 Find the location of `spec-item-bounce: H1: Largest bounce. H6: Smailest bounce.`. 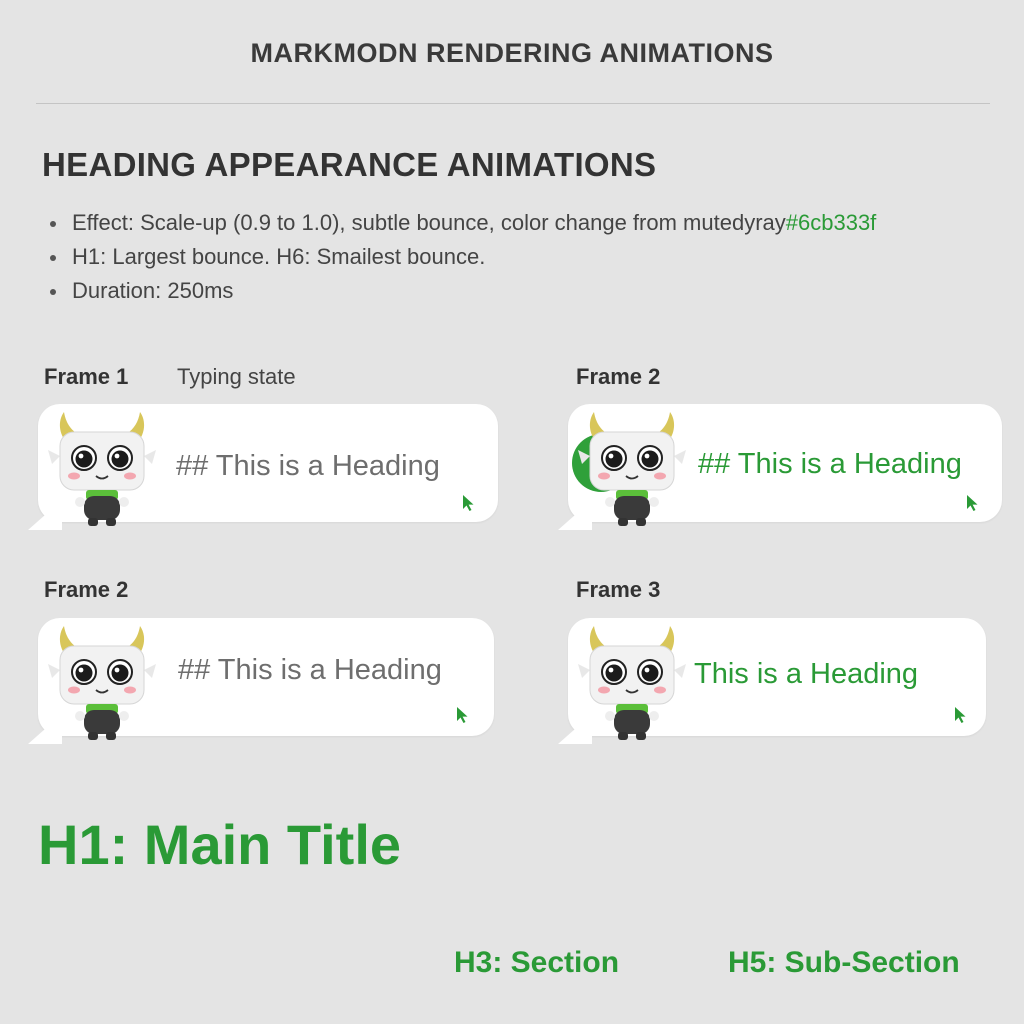

spec-item-bounce: H1: Largest bounce. H6: Smailest bounce. is located at coordinates (459, 257).